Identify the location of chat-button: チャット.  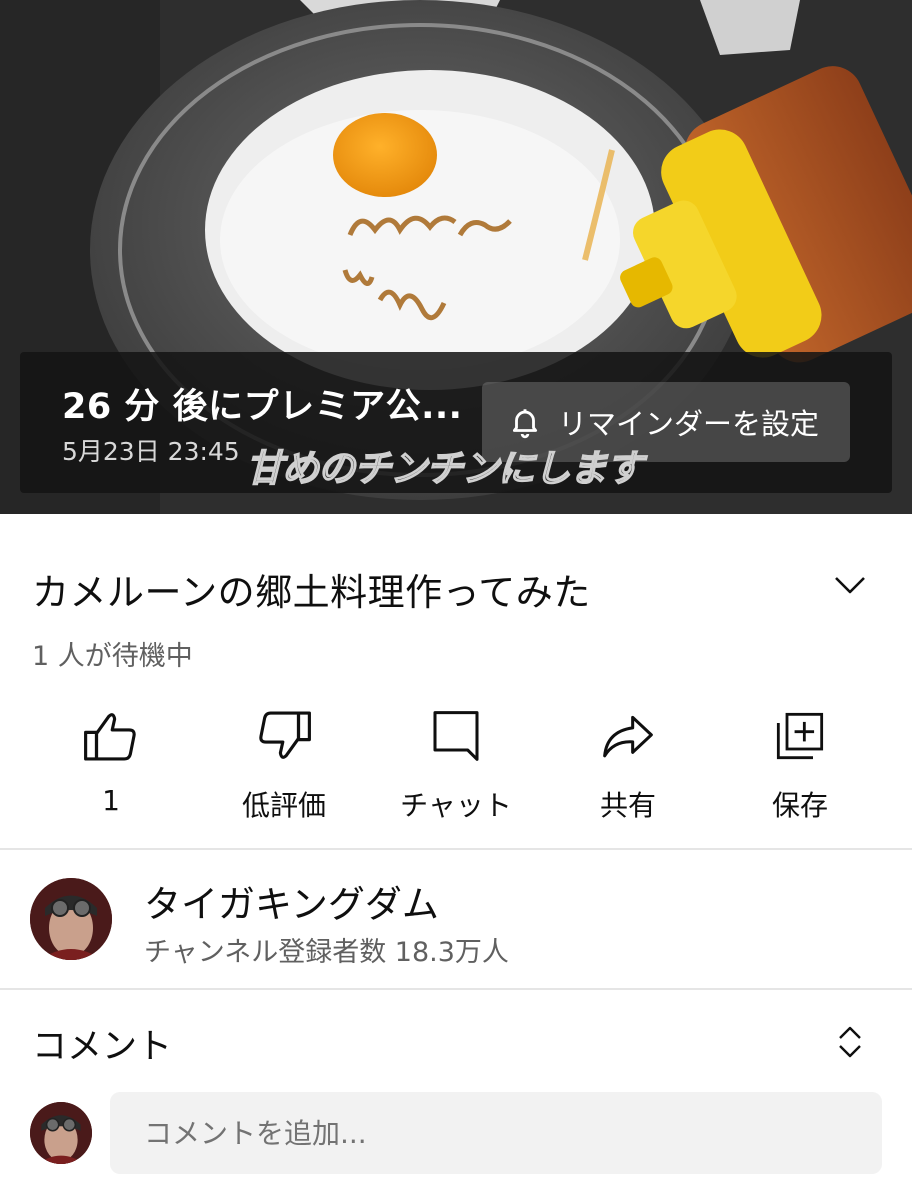
(456, 765).